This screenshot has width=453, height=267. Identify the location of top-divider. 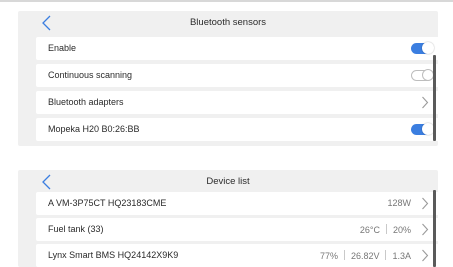
(226, 1).